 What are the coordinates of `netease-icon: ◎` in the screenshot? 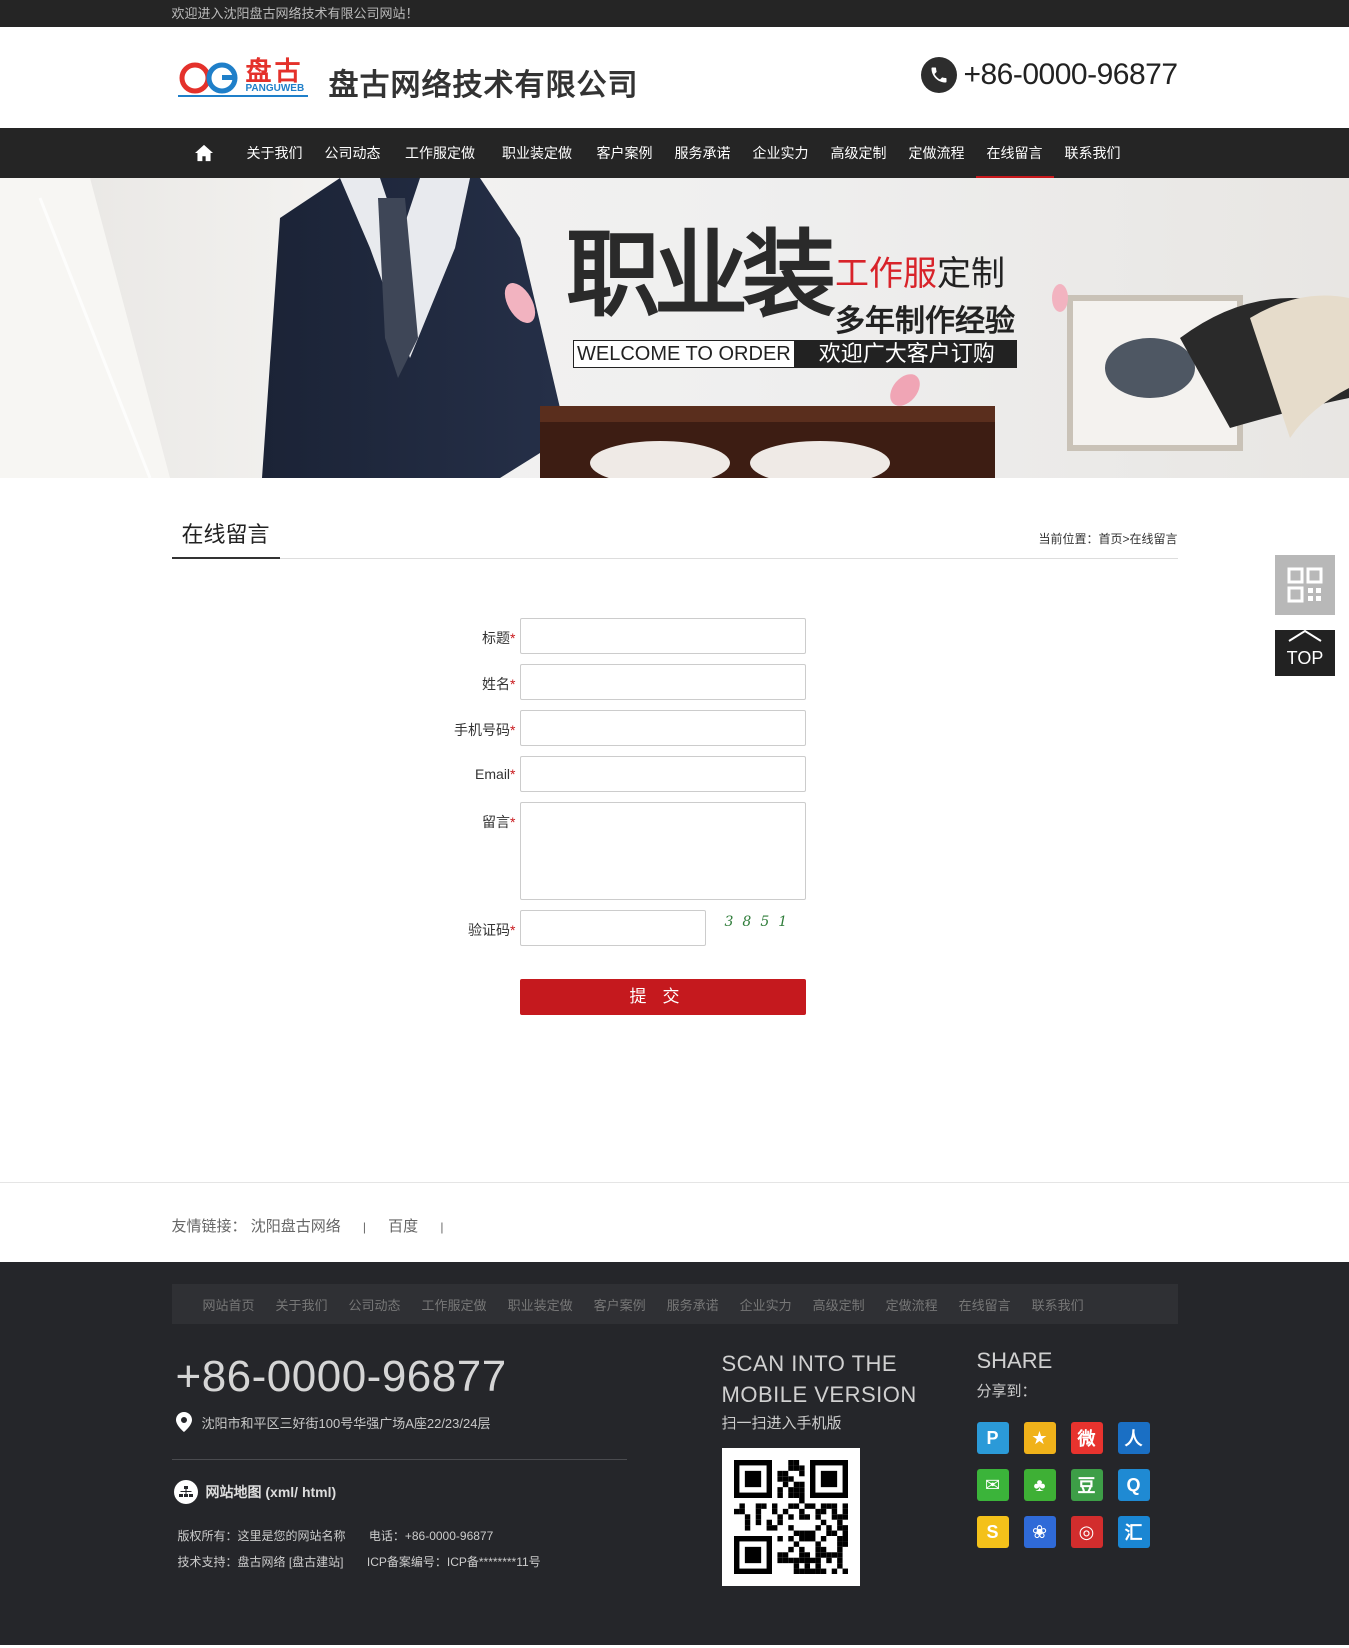 It's located at (1086, 1532).